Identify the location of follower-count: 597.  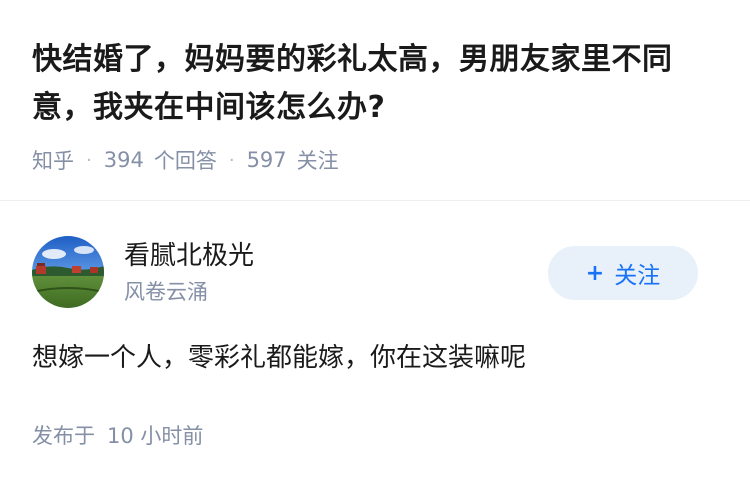
(267, 160).